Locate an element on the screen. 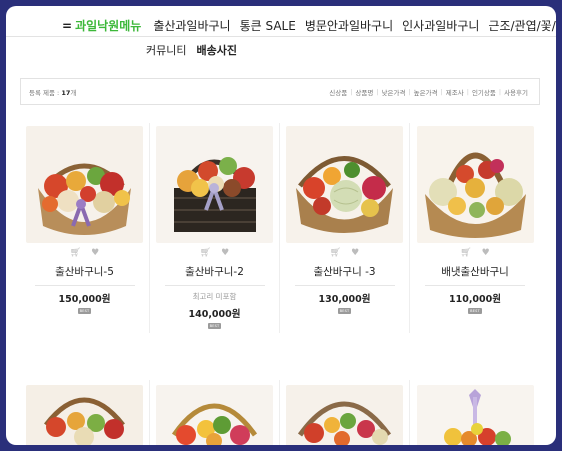 This screenshot has width=562, height=451. sub-nav: 커뮤니티 배송사진 is located at coordinates (191, 51).